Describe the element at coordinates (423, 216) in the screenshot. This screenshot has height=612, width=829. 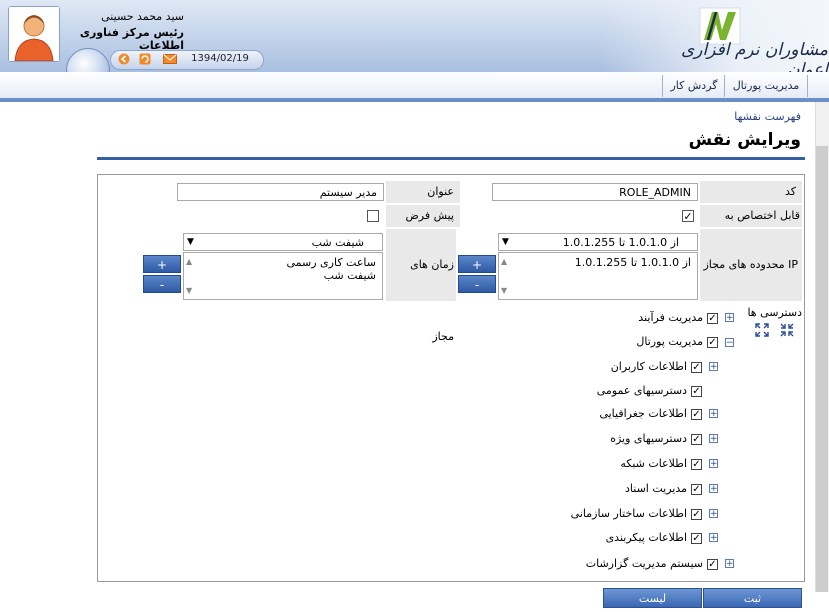
I see `default-label: پیش فرض` at that location.